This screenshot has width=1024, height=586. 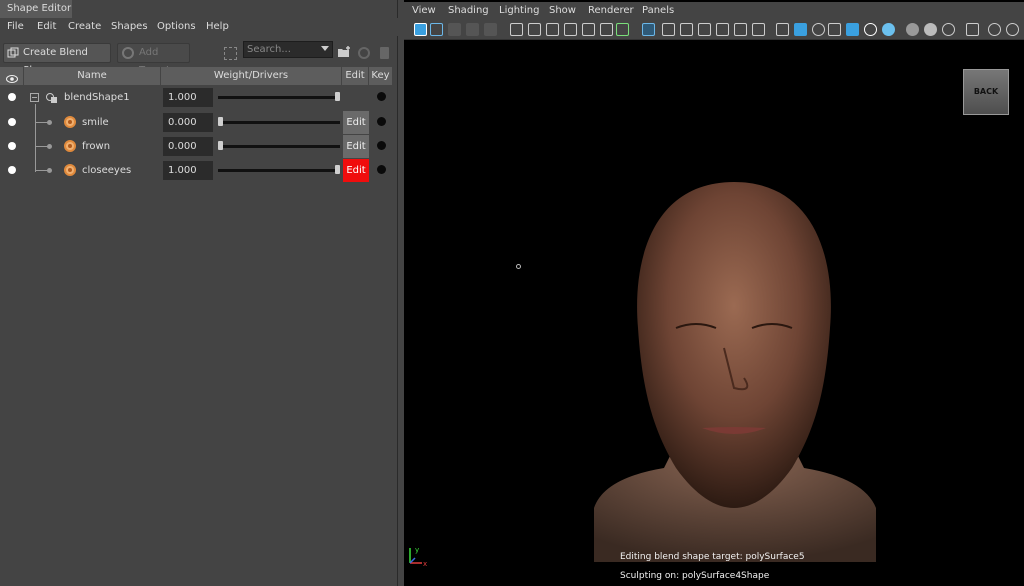 What do you see at coordinates (468, 11) in the screenshot?
I see `menu-shading: Shading` at bounding box center [468, 11].